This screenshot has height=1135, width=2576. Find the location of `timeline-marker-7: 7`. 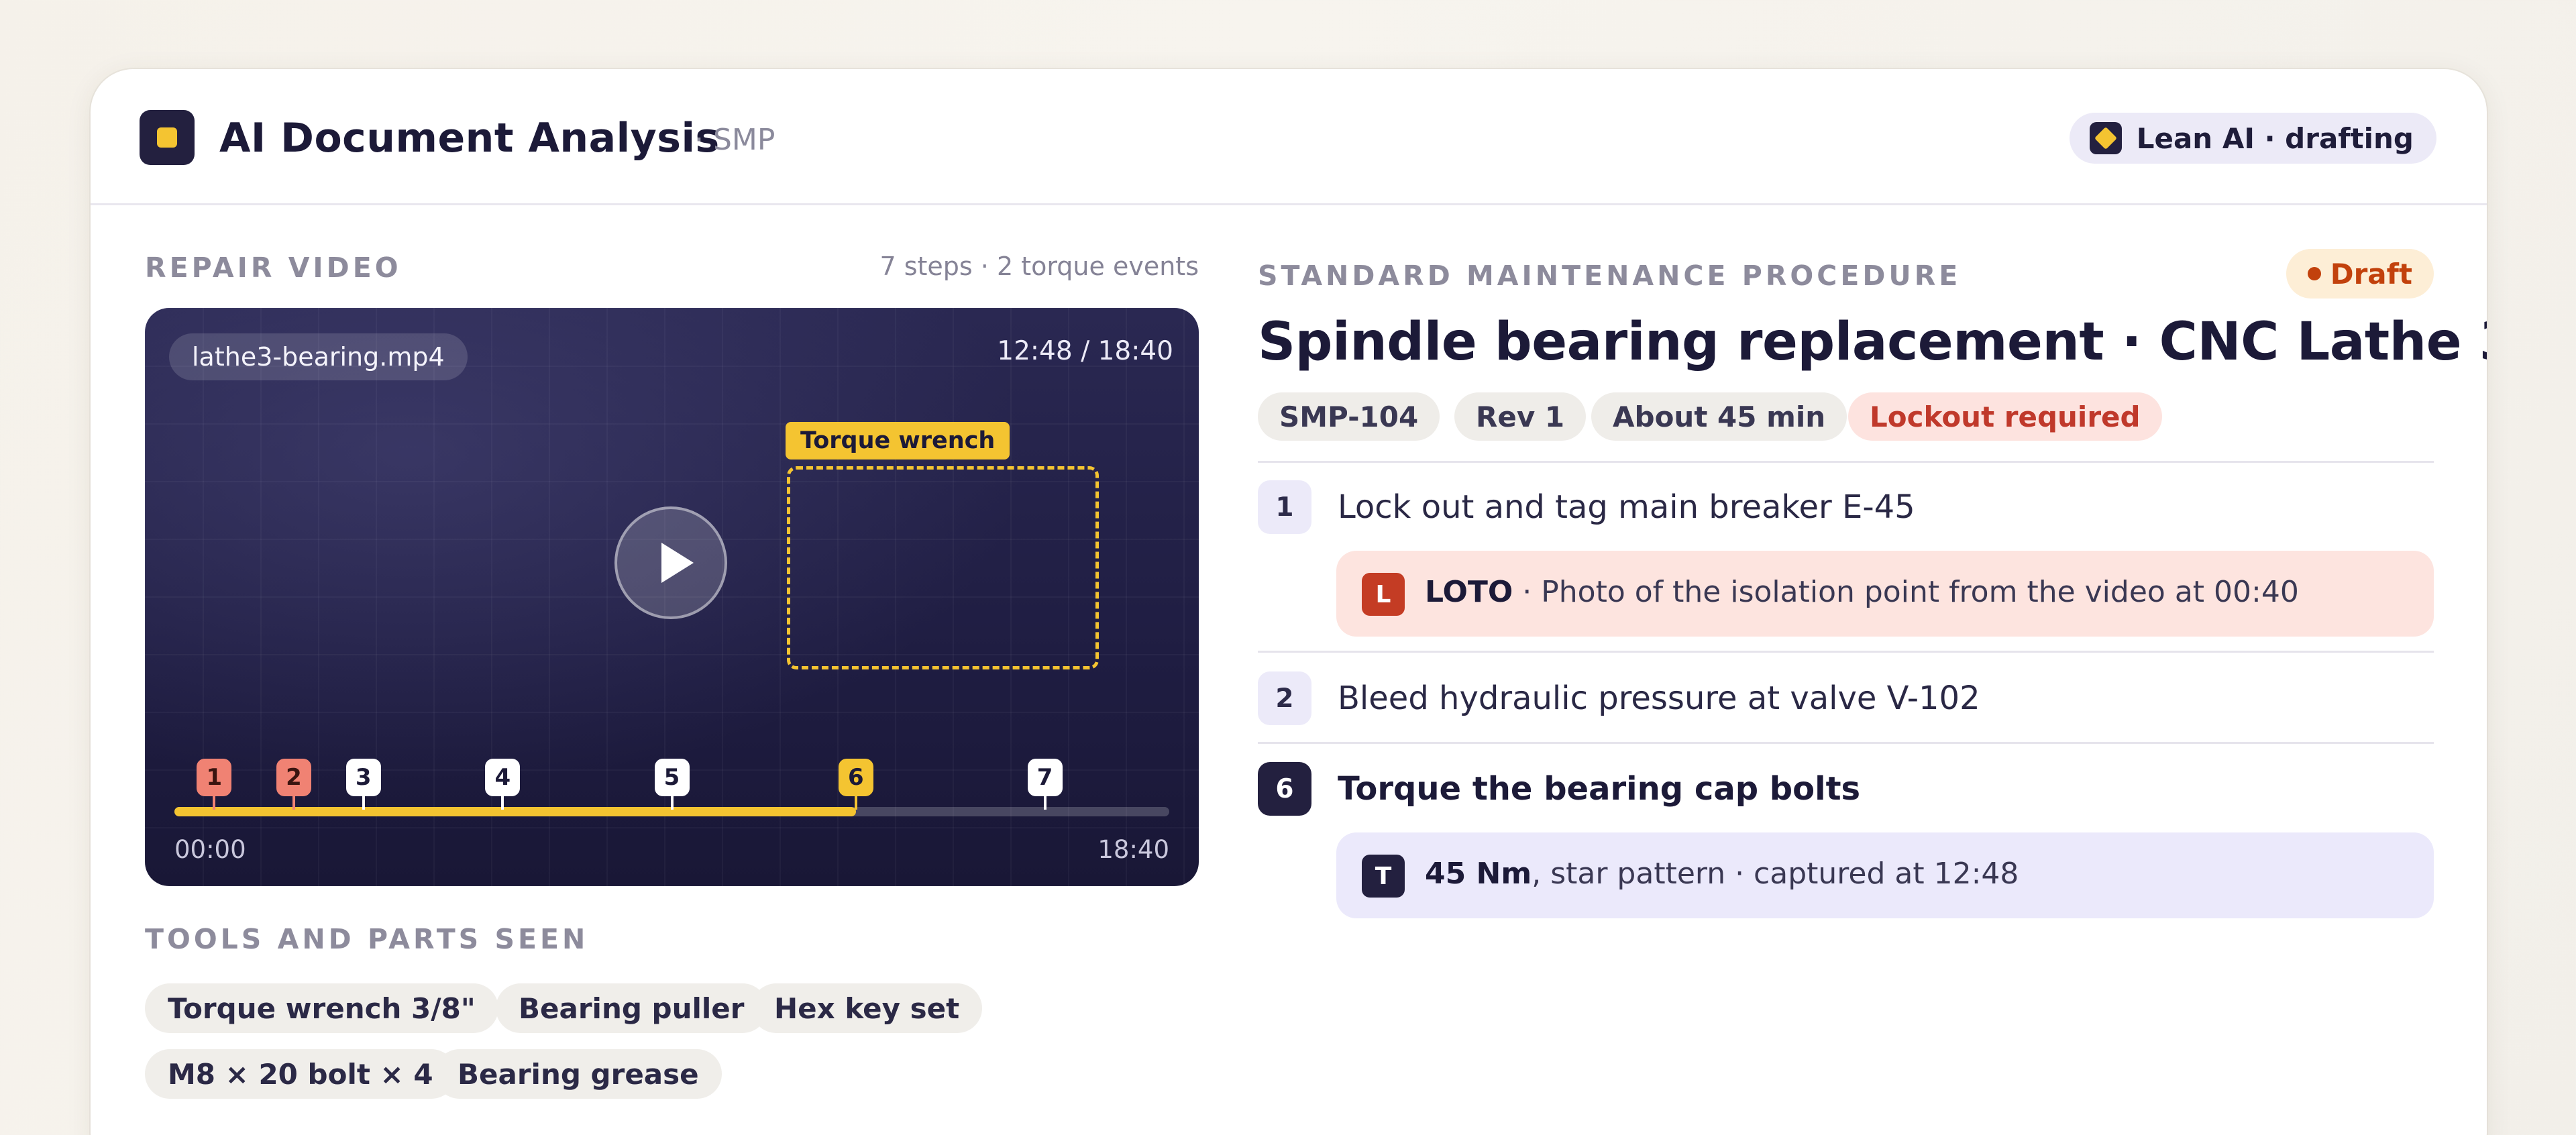

timeline-marker-7: 7 is located at coordinates (1045, 784).